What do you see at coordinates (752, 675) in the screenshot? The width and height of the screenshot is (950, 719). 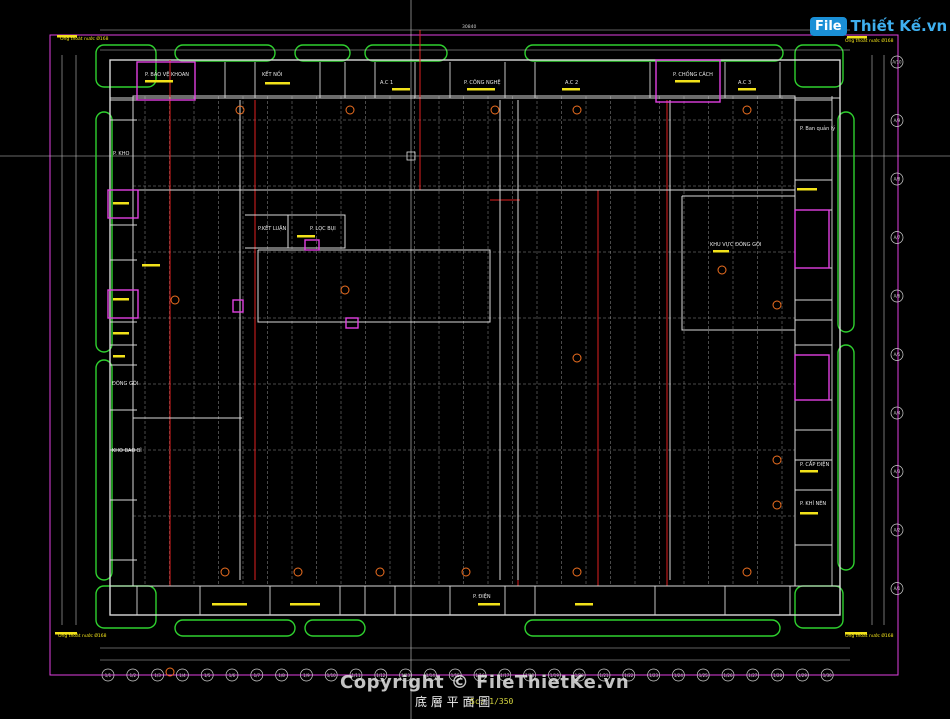 I see `axis-label: 1/27` at bounding box center [752, 675].